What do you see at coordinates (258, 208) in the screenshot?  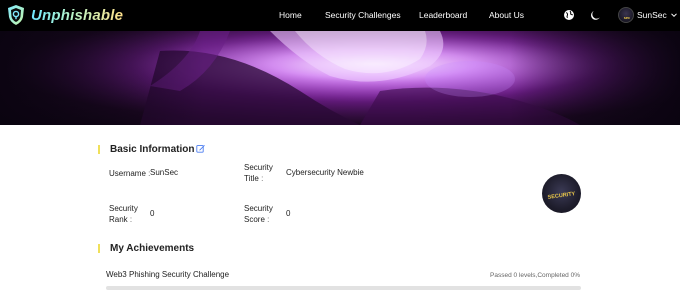 I see `security-score-label-line1: Security` at bounding box center [258, 208].